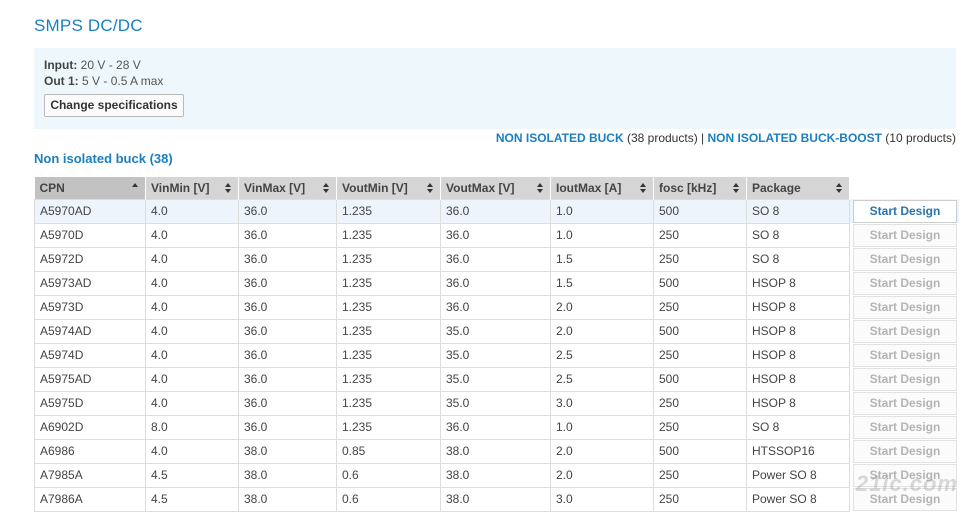  What do you see at coordinates (90, 188) in the screenshot?
I see `column-header-cpn: CPN` at bounding box center [90, 188].